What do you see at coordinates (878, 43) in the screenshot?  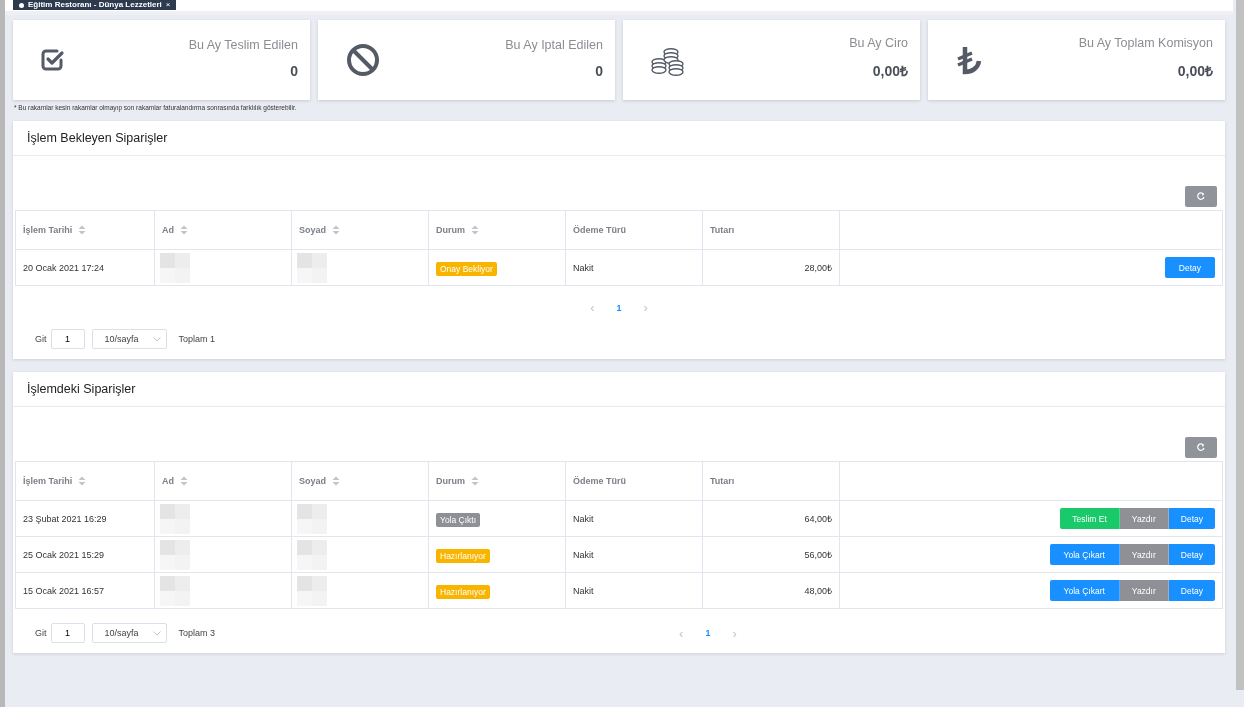 I see `stat-title: Bu Ay Ciro` at bounding box center [878, 43].